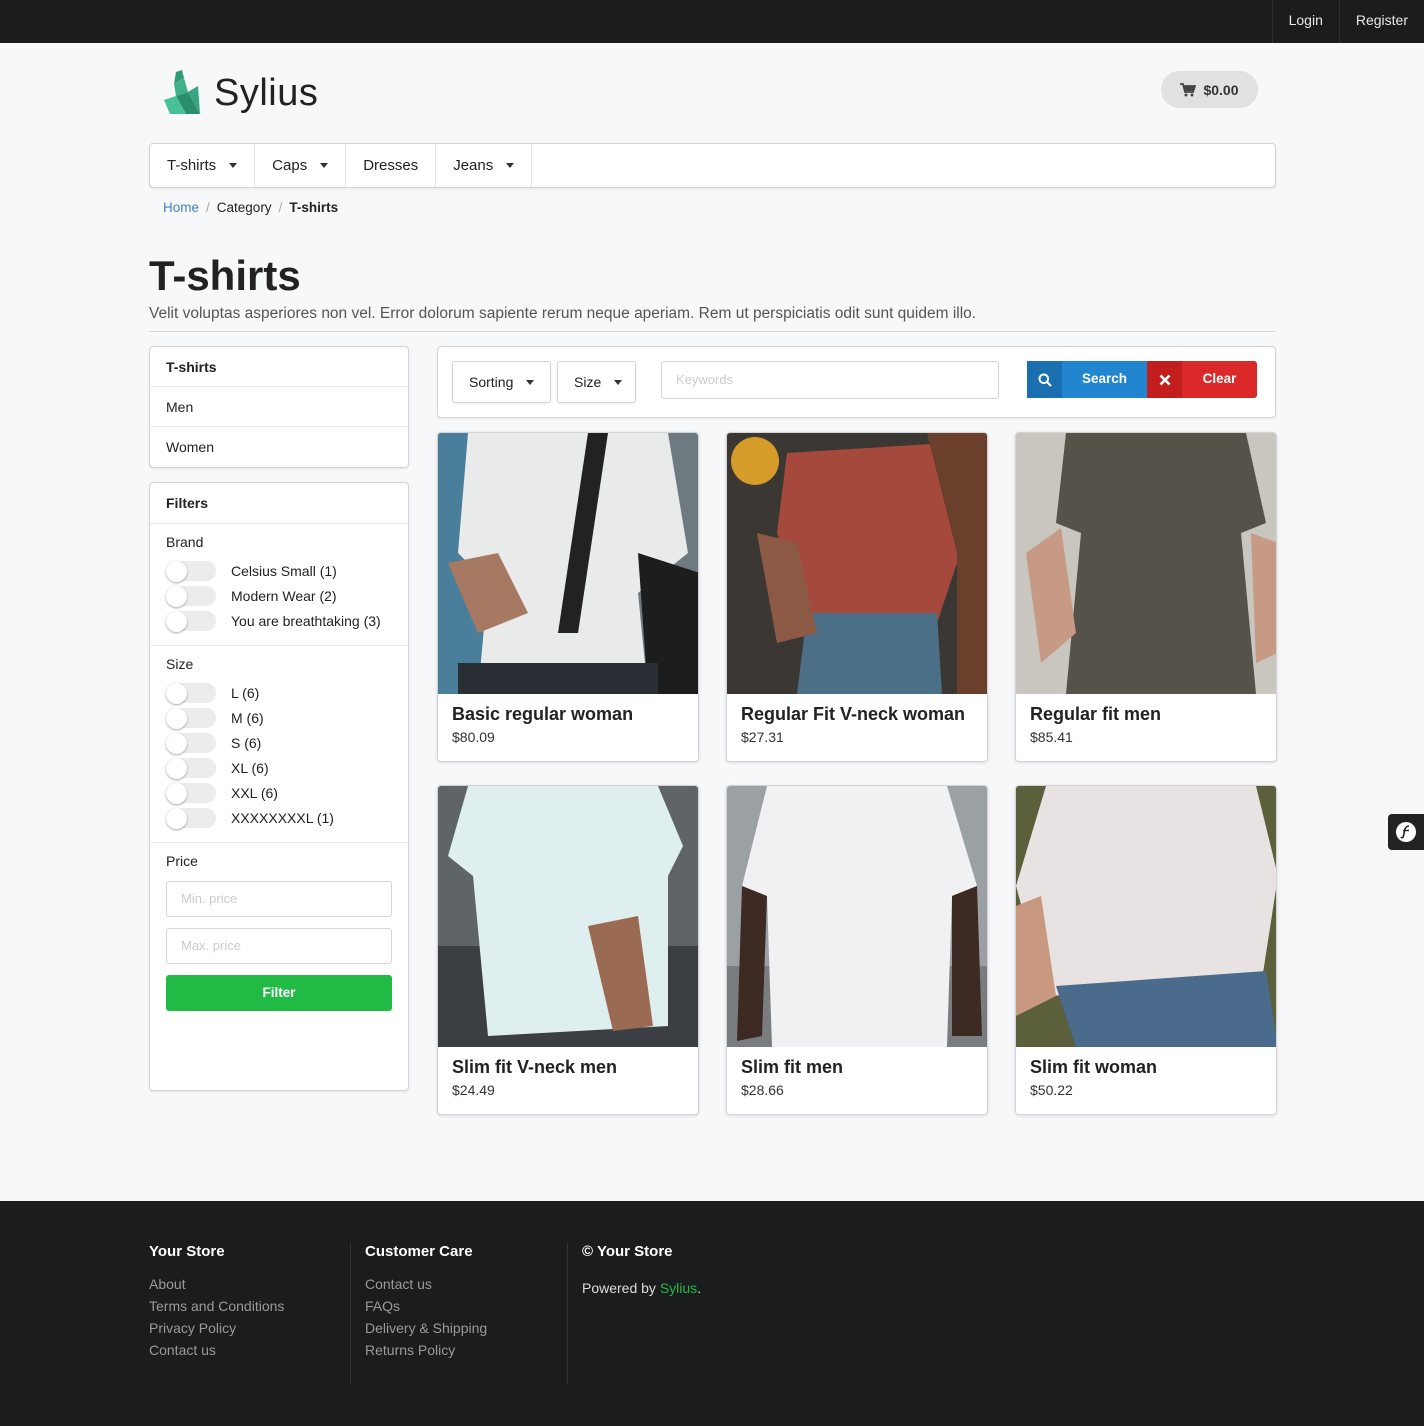  I want to click on filters-heading: Filters, so click(279, 503).